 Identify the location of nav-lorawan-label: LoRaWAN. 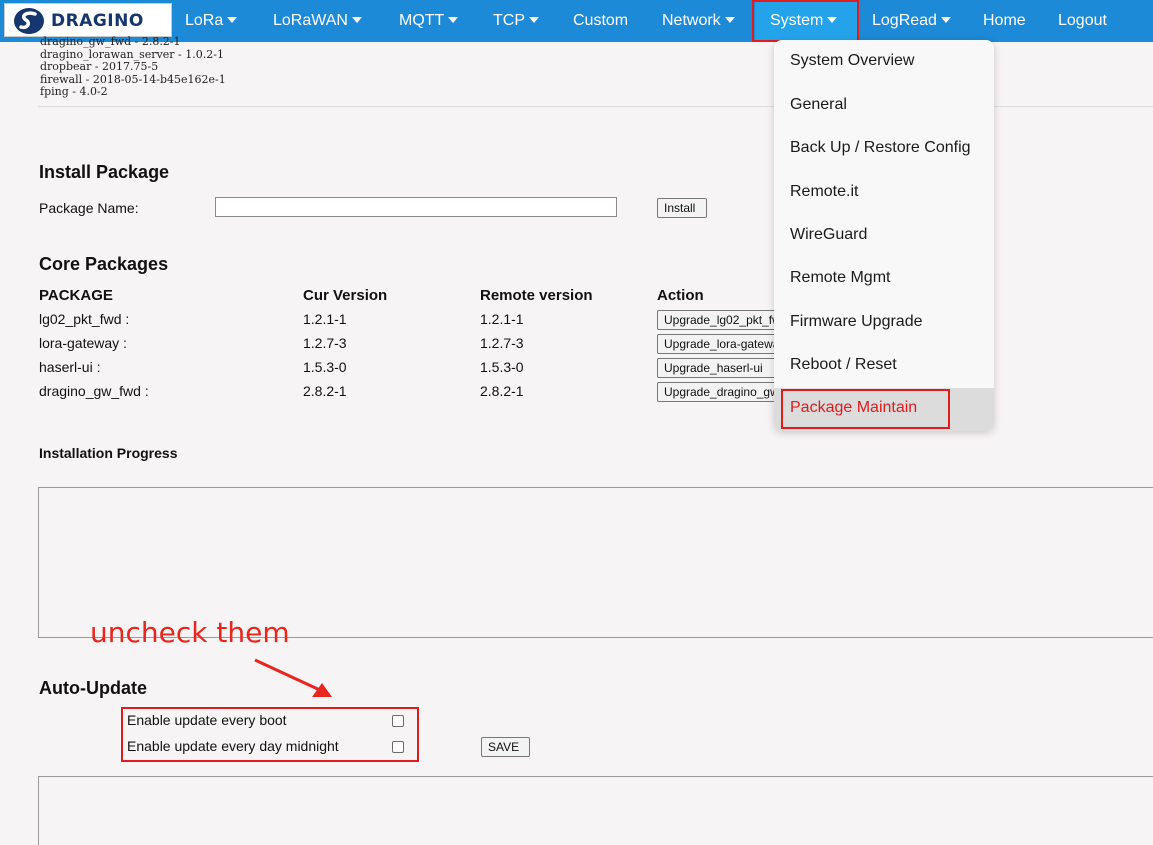
(310, 20).